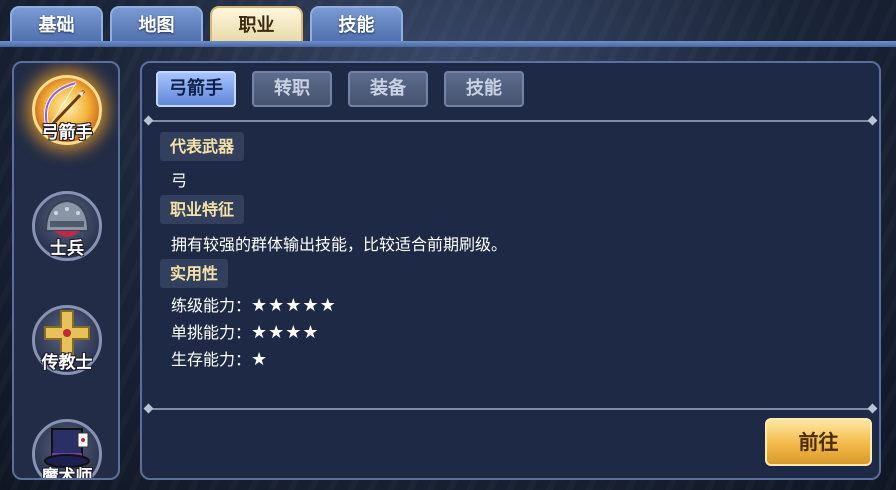 The image size is (896, 490). I want to click on subtab-job-change: 转职, so click(292, 89).